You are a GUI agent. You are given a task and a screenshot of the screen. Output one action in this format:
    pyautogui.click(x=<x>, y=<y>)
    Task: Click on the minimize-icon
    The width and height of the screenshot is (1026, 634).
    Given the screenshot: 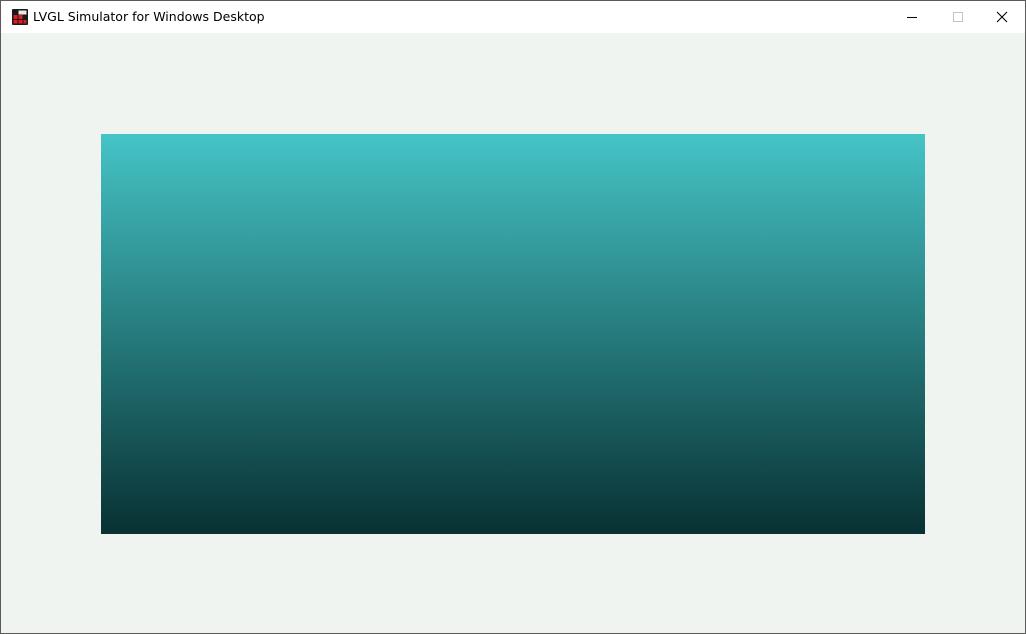 What is the action you would take?
    pyautogui.click(x=912, y=17)
    